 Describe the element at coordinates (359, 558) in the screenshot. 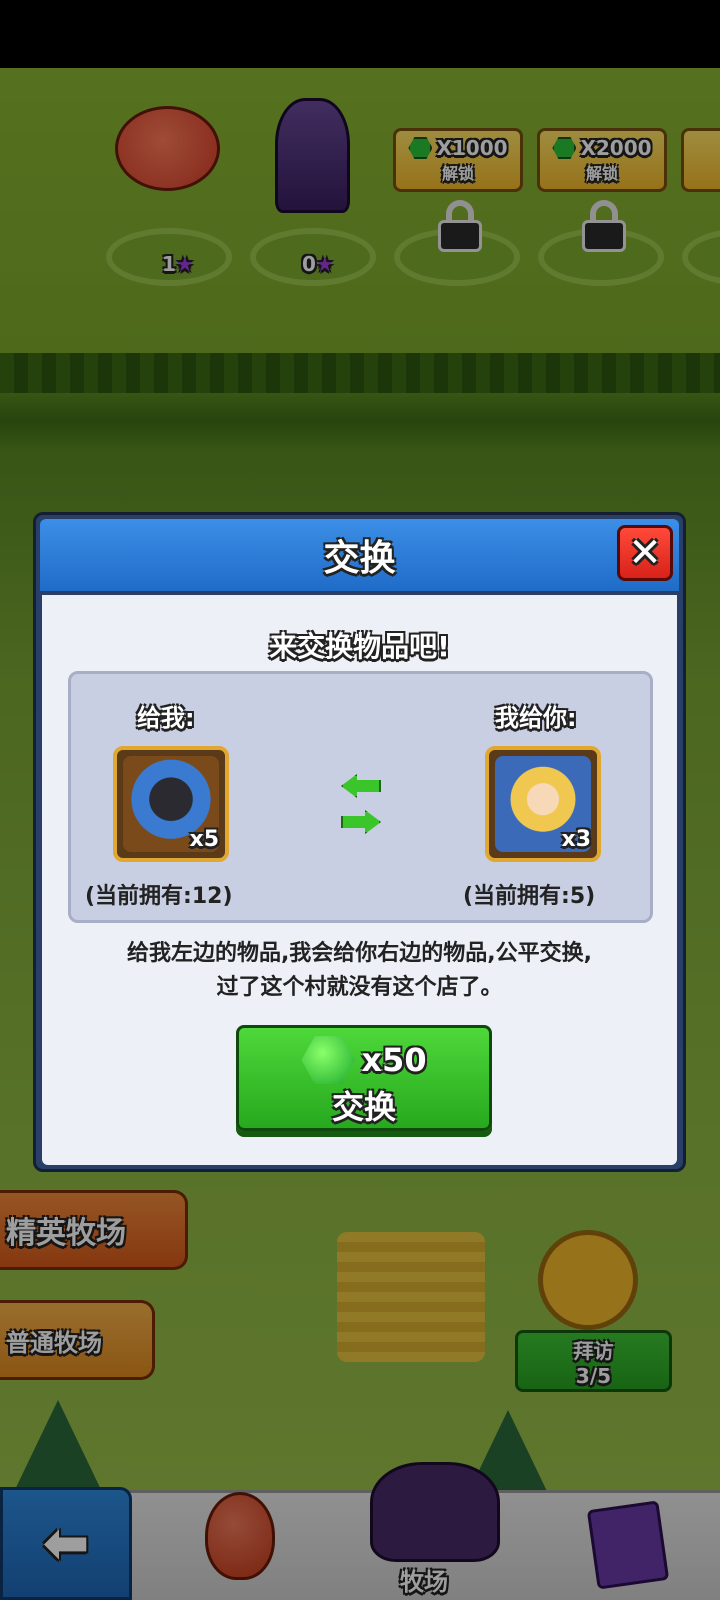

I see `dialog-title: 交换` at that location.